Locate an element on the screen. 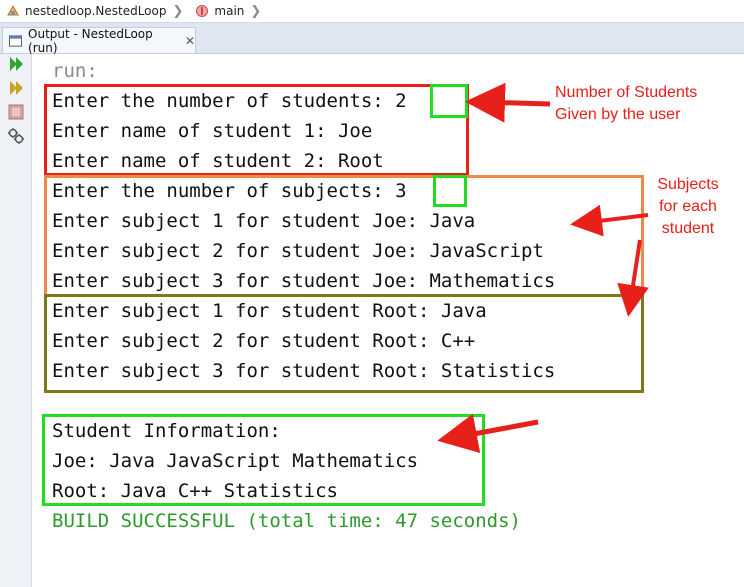 The height and width of the screenshot is (587, 744). rerun-icon is located at coordinates (16, 64).